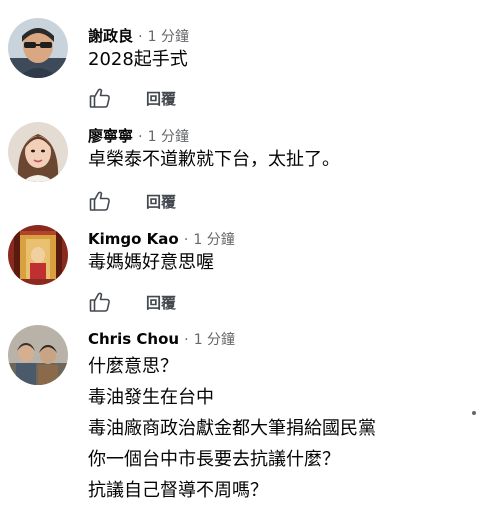  What do you see at coordinates (110, 136) in the screenshot?
I see `comment-author: 廖寧寧` at bounding box center [110, 136].